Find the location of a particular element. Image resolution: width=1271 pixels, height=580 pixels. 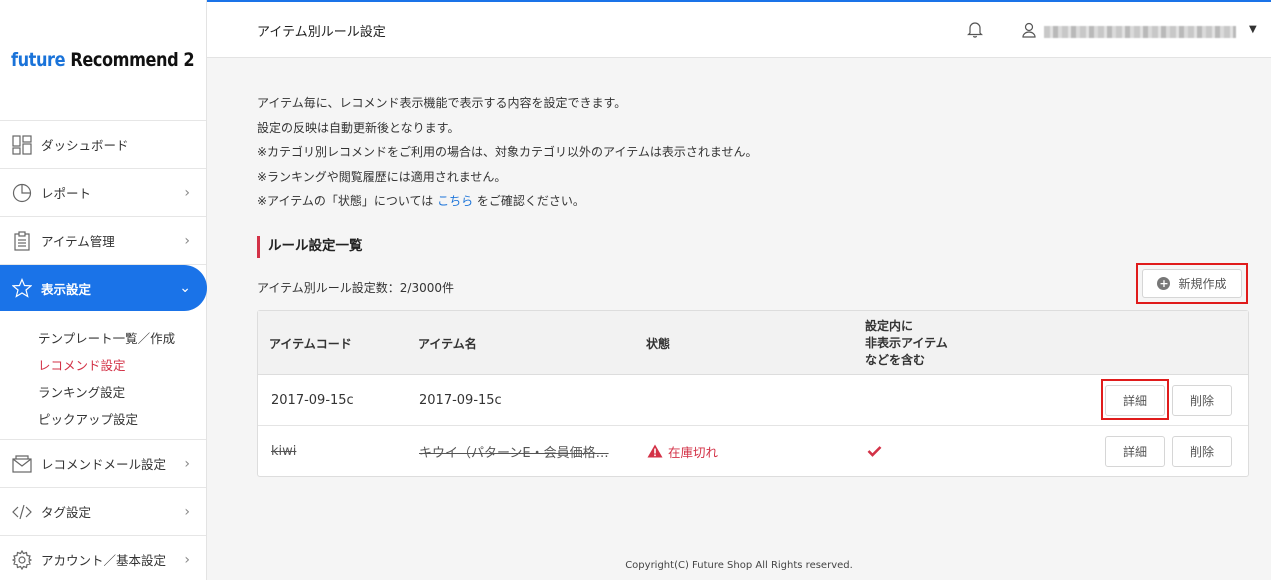

submenu-display-settings: テンプレート一覧／作成 レコメンド設定 ランキング設定 ピックアップ設定 is located at coordinates (103, 375).